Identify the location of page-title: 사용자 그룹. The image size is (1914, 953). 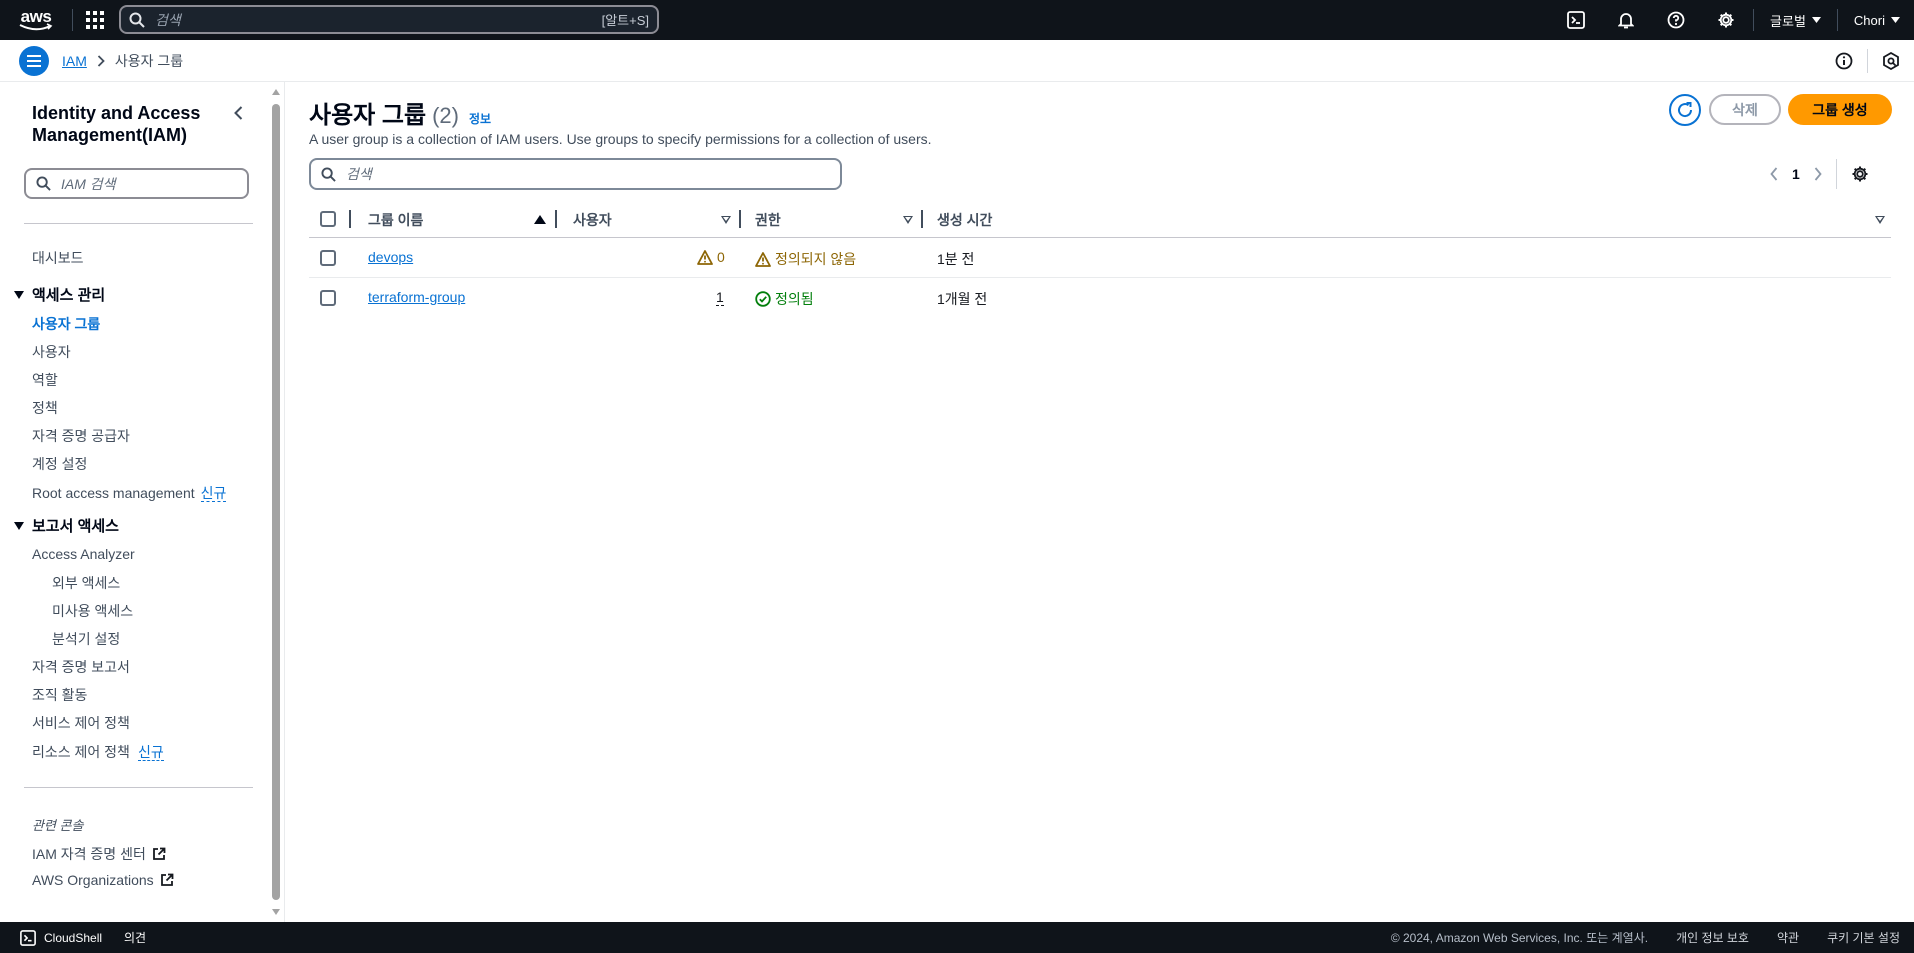
(368, 115).